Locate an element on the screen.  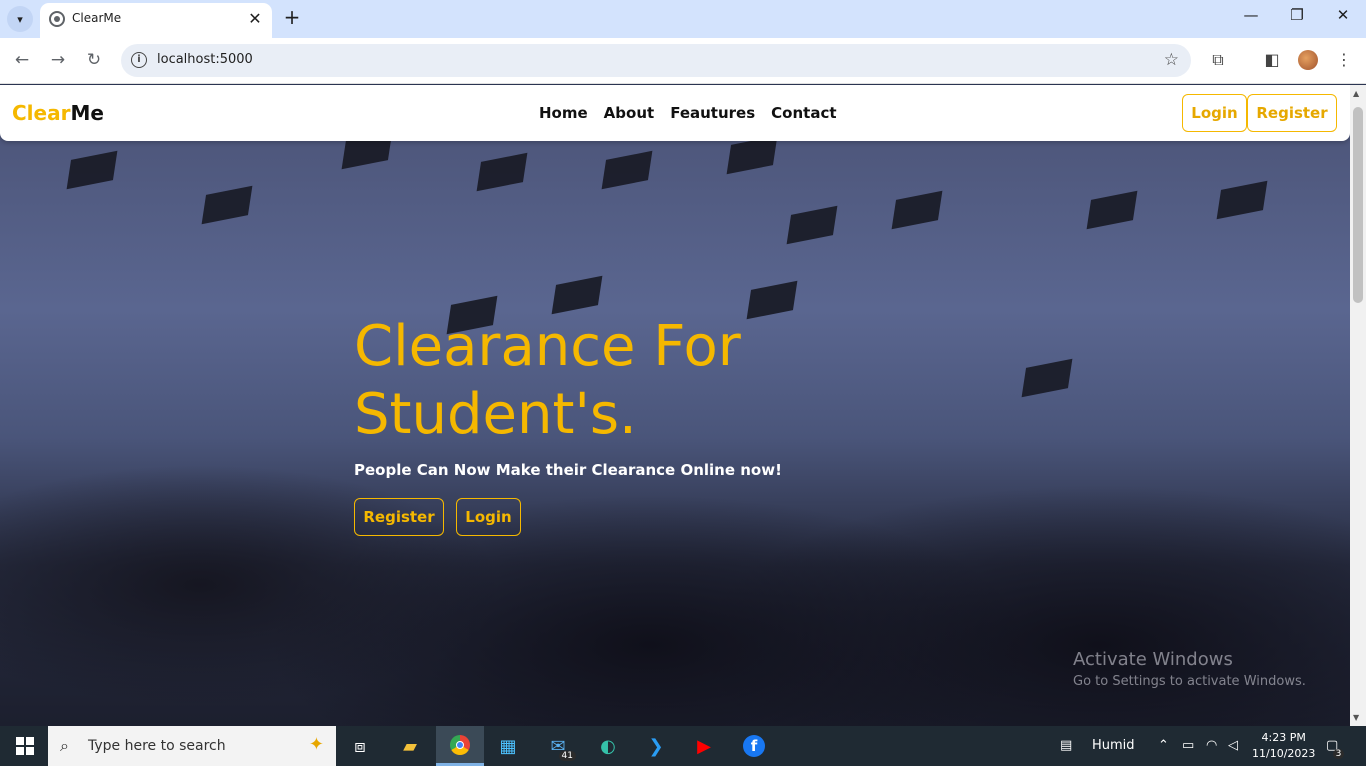
extensions-puzzle-icon: ⧉ is located at coordinates (1218, 60).